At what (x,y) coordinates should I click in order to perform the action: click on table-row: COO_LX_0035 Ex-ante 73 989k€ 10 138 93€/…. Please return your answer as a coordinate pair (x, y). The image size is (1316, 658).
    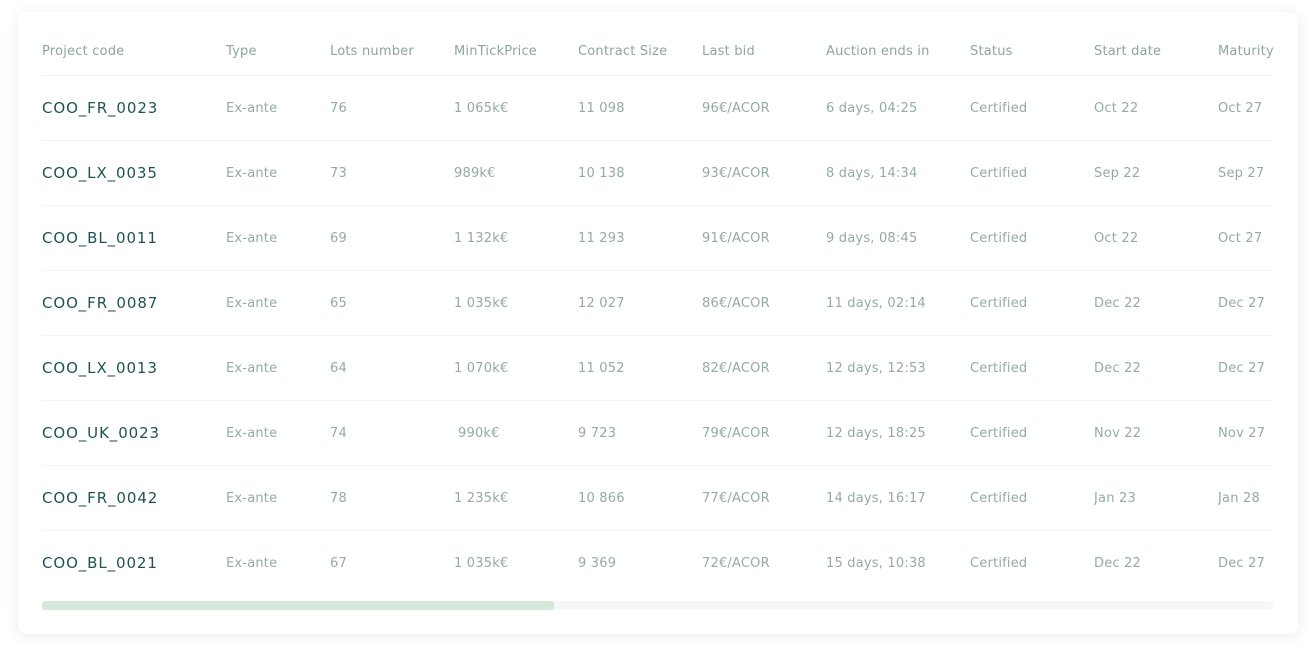
    Looking at the image, I should click on (657, 172).